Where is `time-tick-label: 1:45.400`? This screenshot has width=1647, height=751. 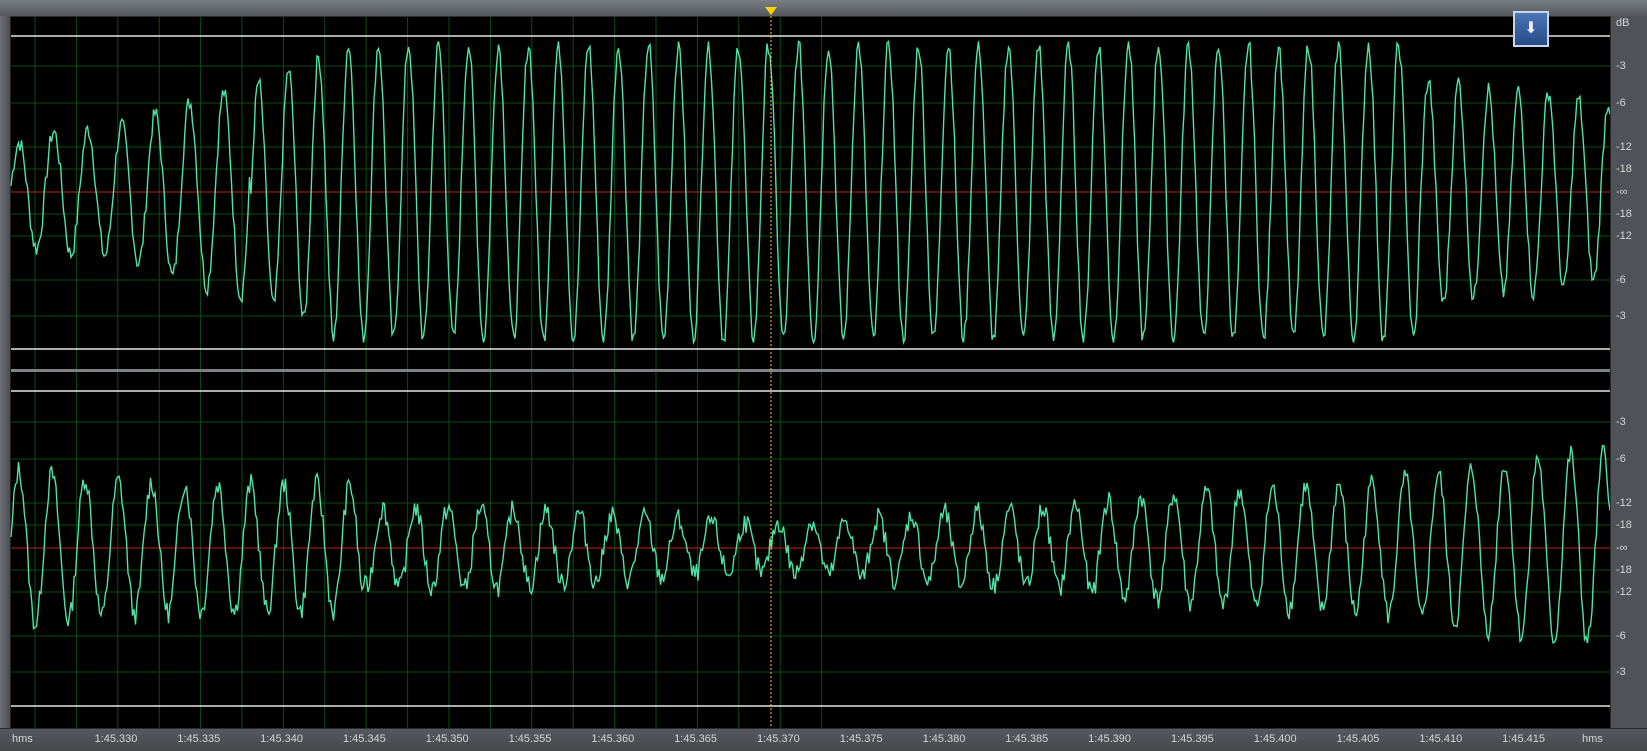
time-tick-label: 1:45.400 is located at coordinates (1275, 739).